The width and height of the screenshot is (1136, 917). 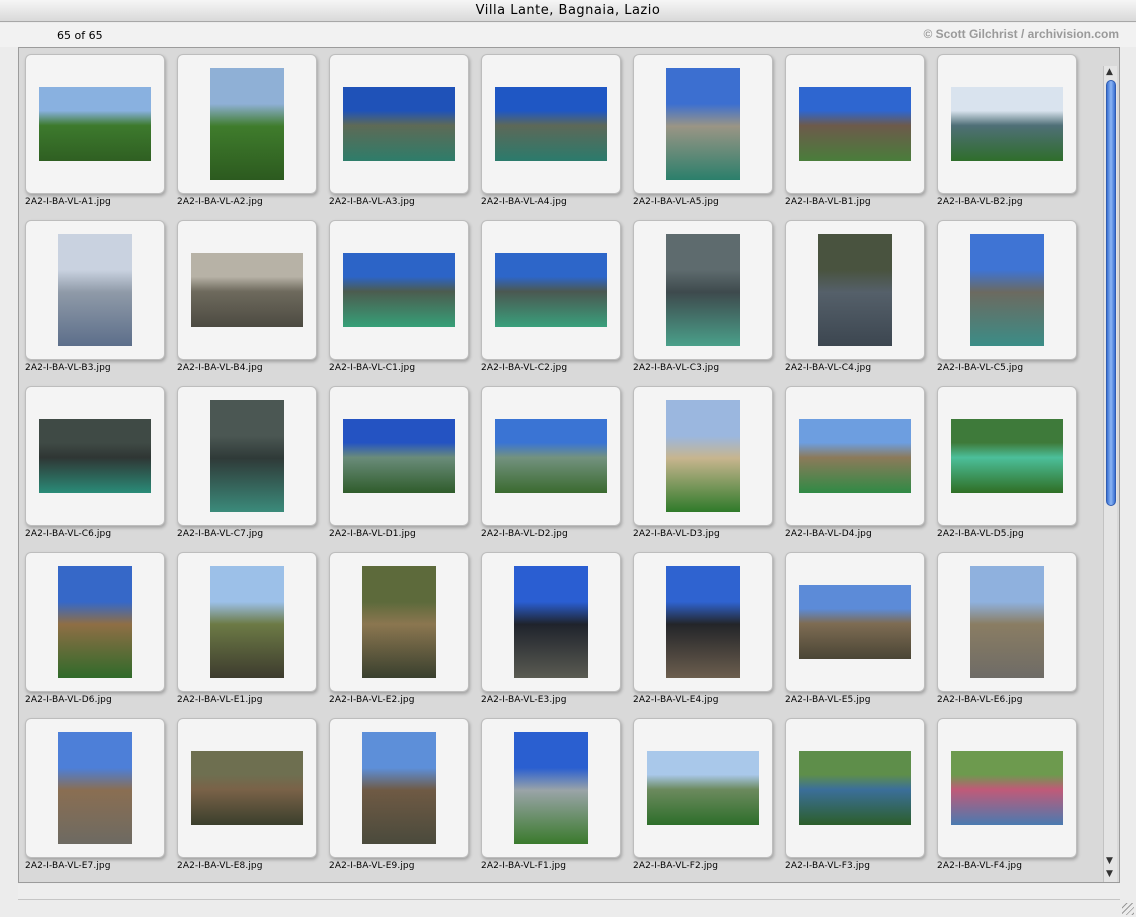 I want to click on thumbnail-item: 2A2-I-BA-VL-C5.jpg, so click(x=1004, y=297).